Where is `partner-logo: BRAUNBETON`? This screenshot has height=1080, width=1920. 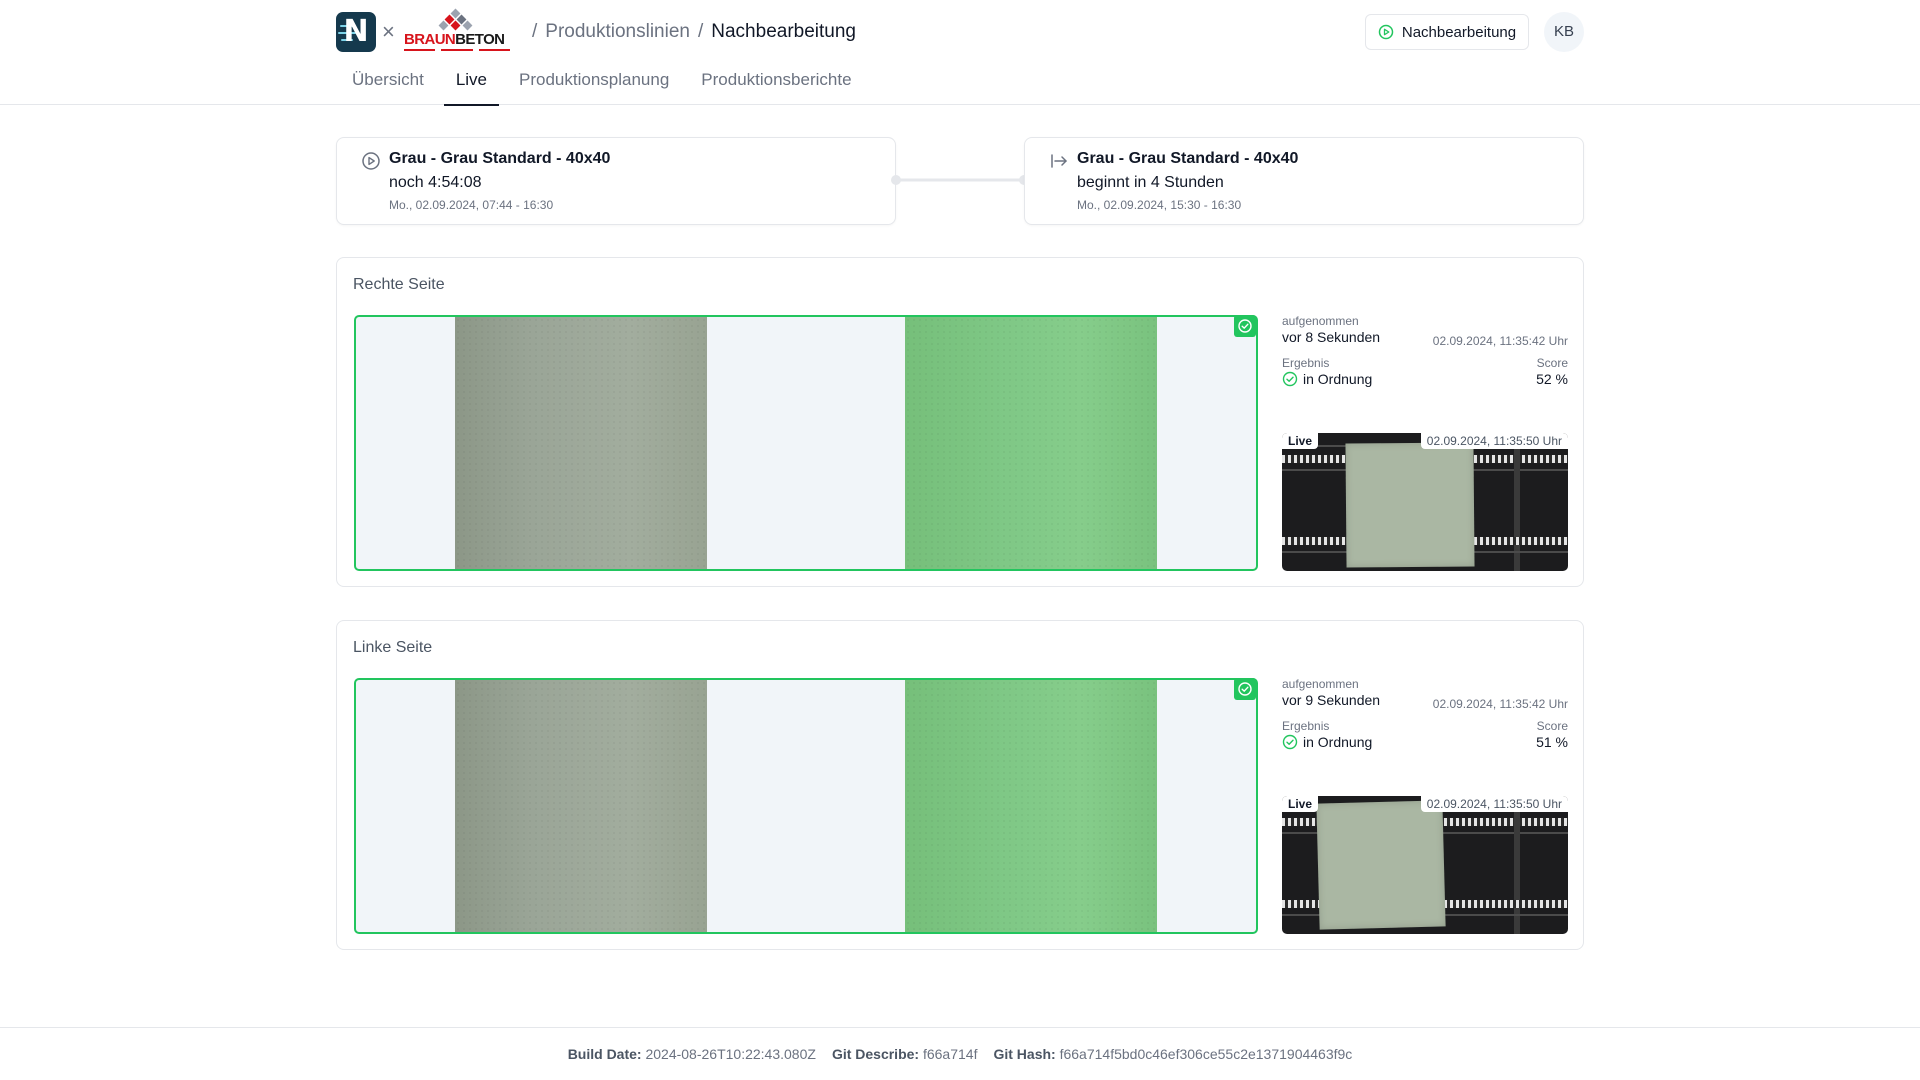
partner-logo: BRAUNBETON is located at coordinates (456, 31).